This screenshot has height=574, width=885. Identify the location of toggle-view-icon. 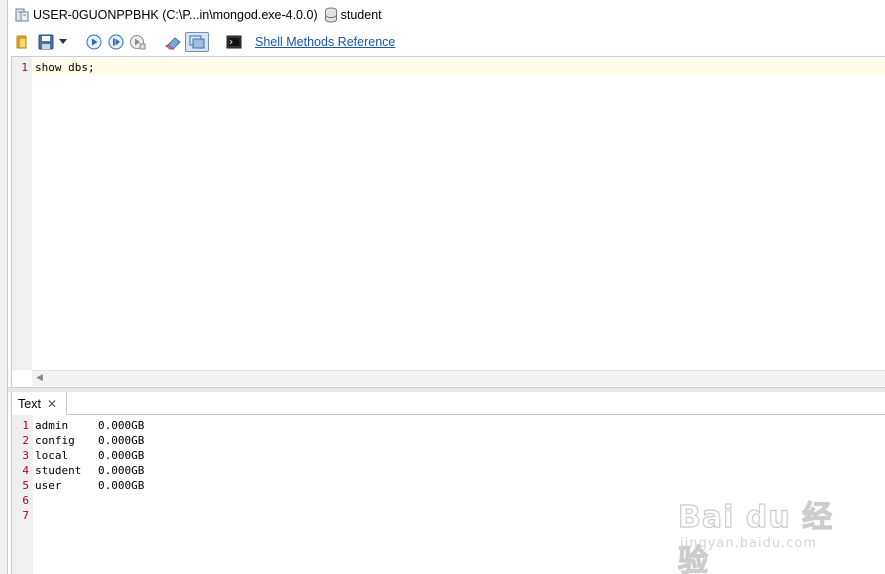
(197, 41).